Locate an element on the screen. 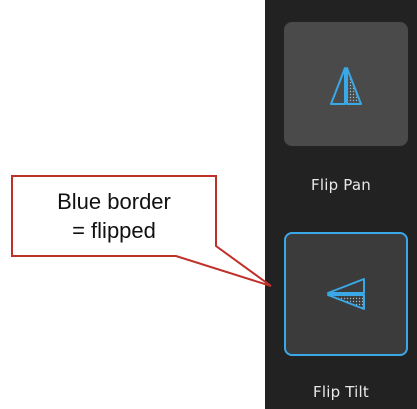 The height and width of the screenshot is (409, 417). flip-tilt-button is located at coordinates (346, 294).